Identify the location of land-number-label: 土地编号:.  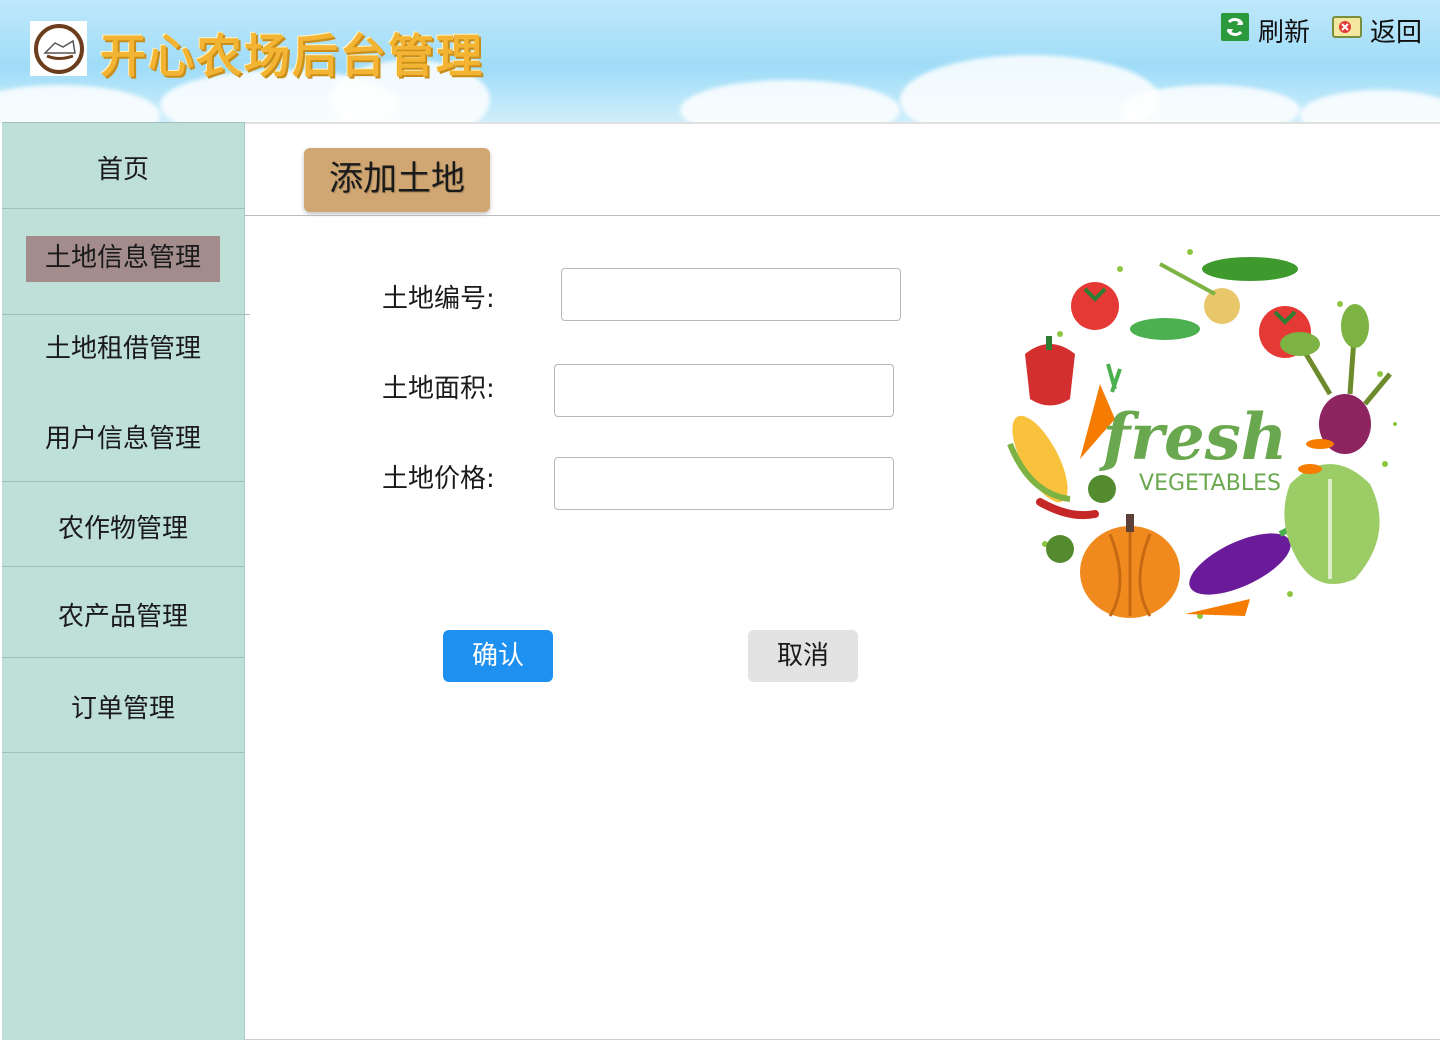
(438, 299).